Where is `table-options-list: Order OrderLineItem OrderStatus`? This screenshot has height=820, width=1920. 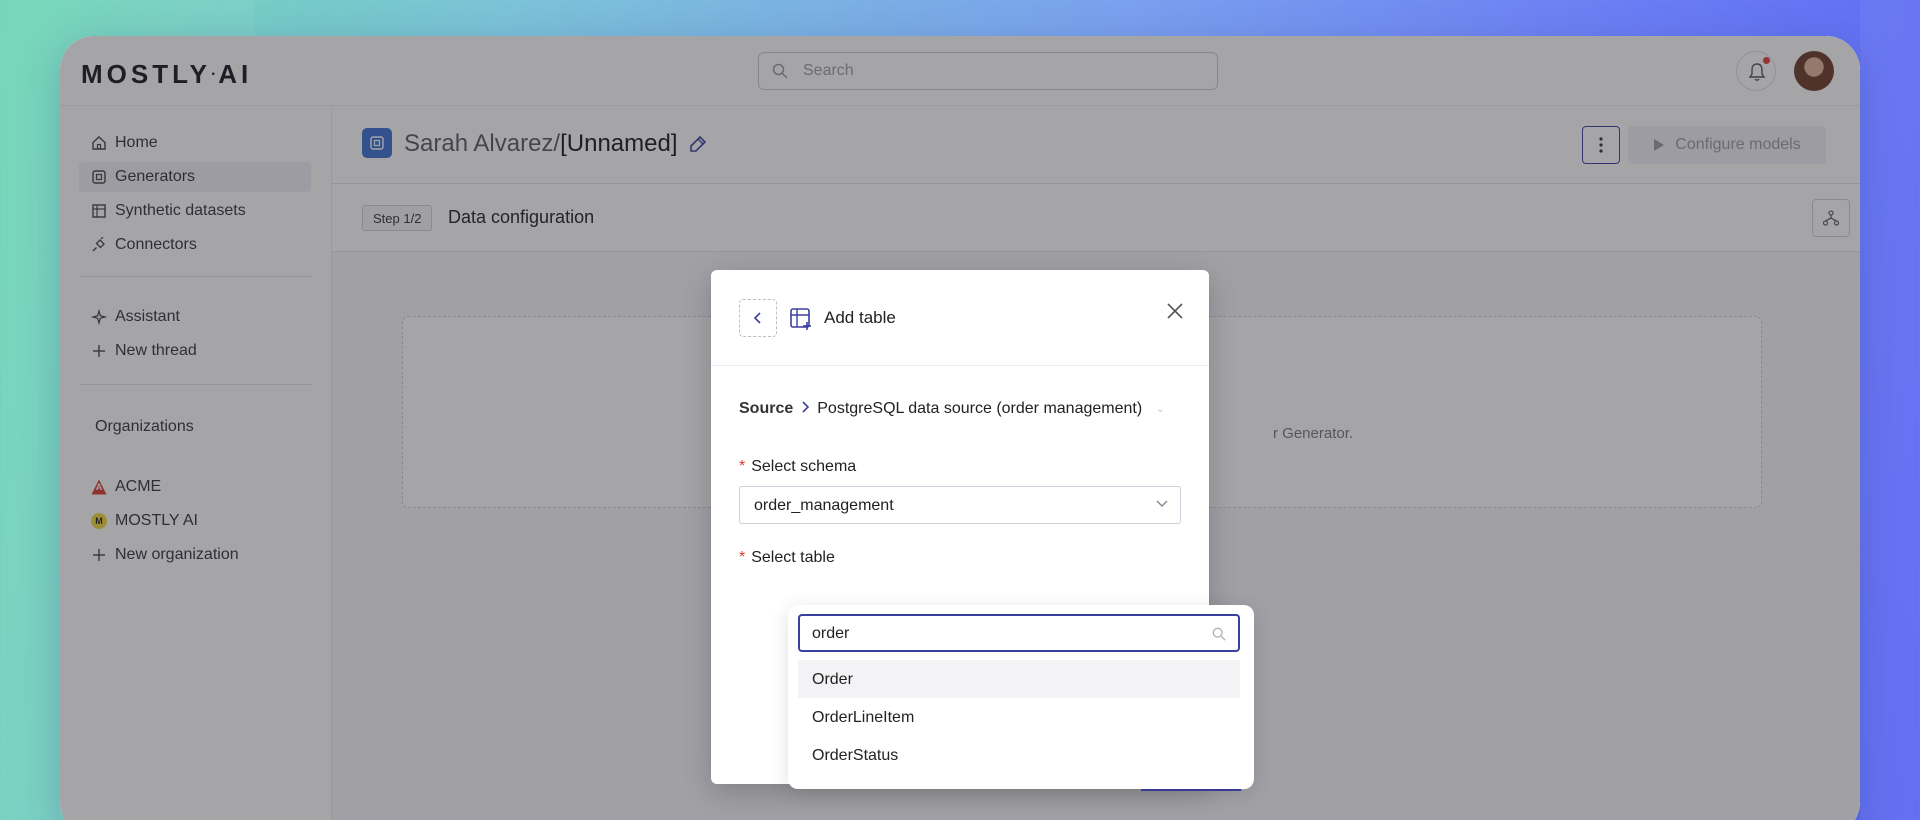 table-options-list: Order OrderLineItem OrderStatus is located at coordinates (1019, 717).